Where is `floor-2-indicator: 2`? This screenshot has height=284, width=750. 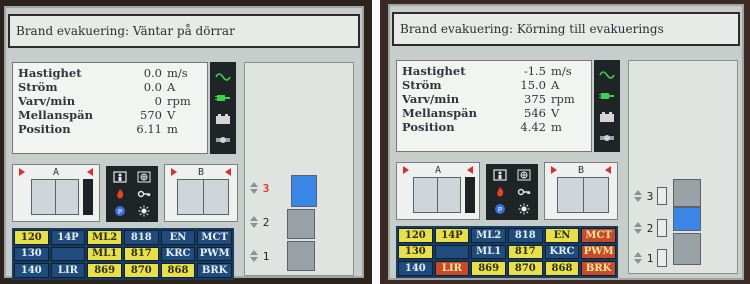
floor-2-indicator: 2 is located at coordinates (650, 228).